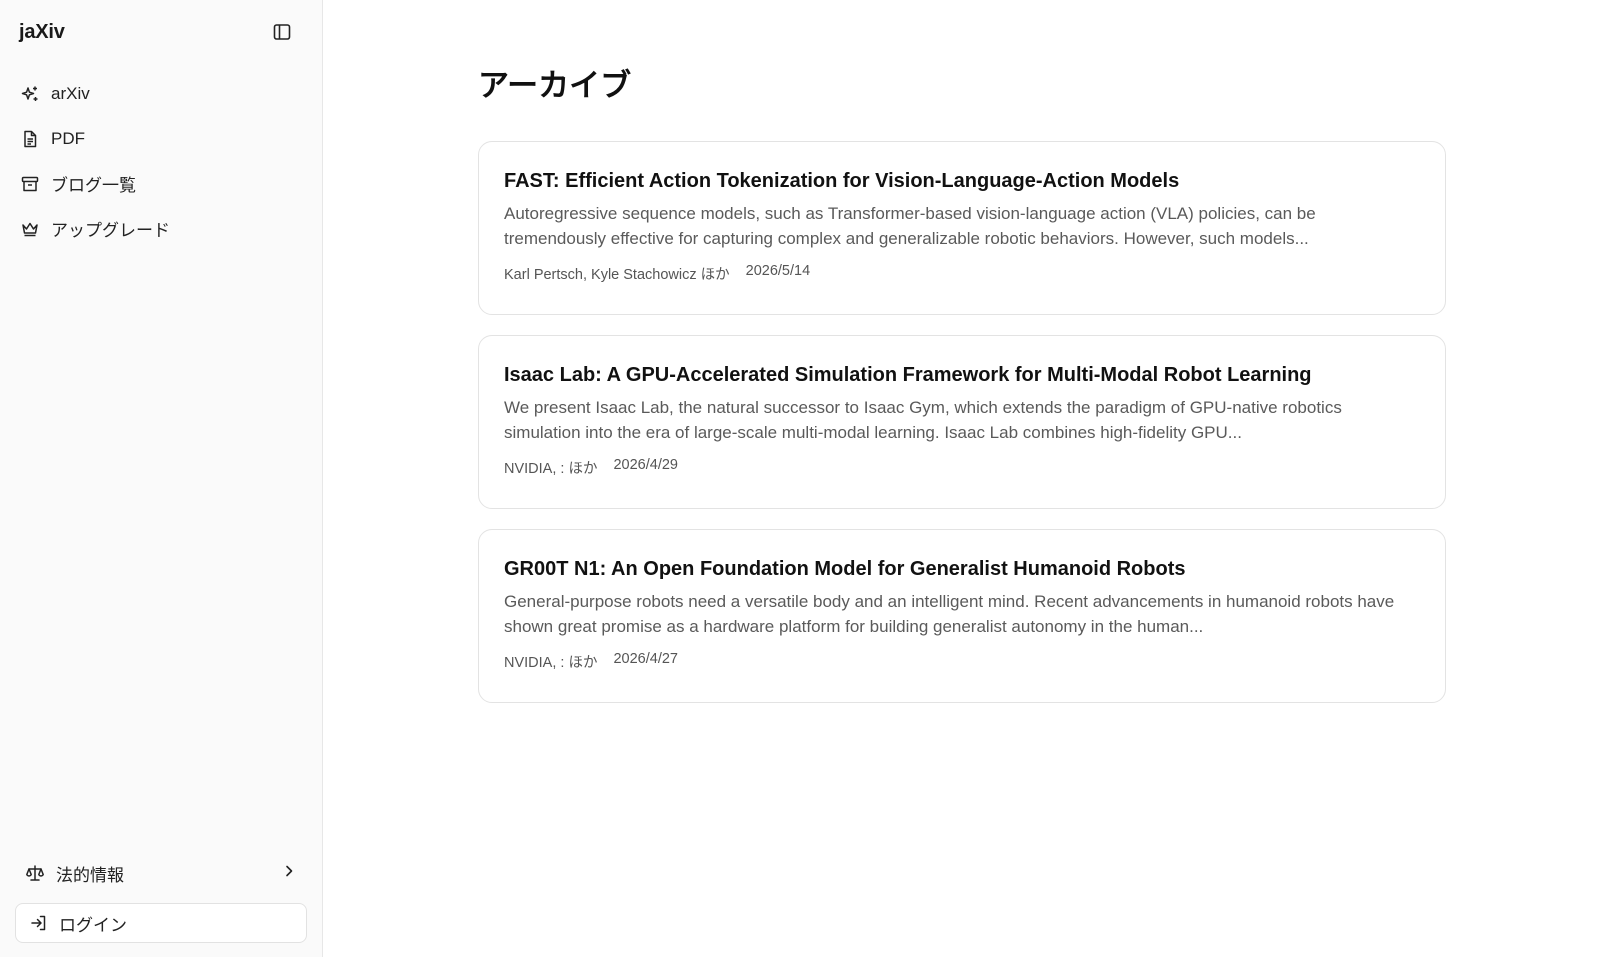  What do you see at coordinates (70, 93) in the screenshot?
I see `sidebar-item-label: arXiv` at bounding box center [70, 93].